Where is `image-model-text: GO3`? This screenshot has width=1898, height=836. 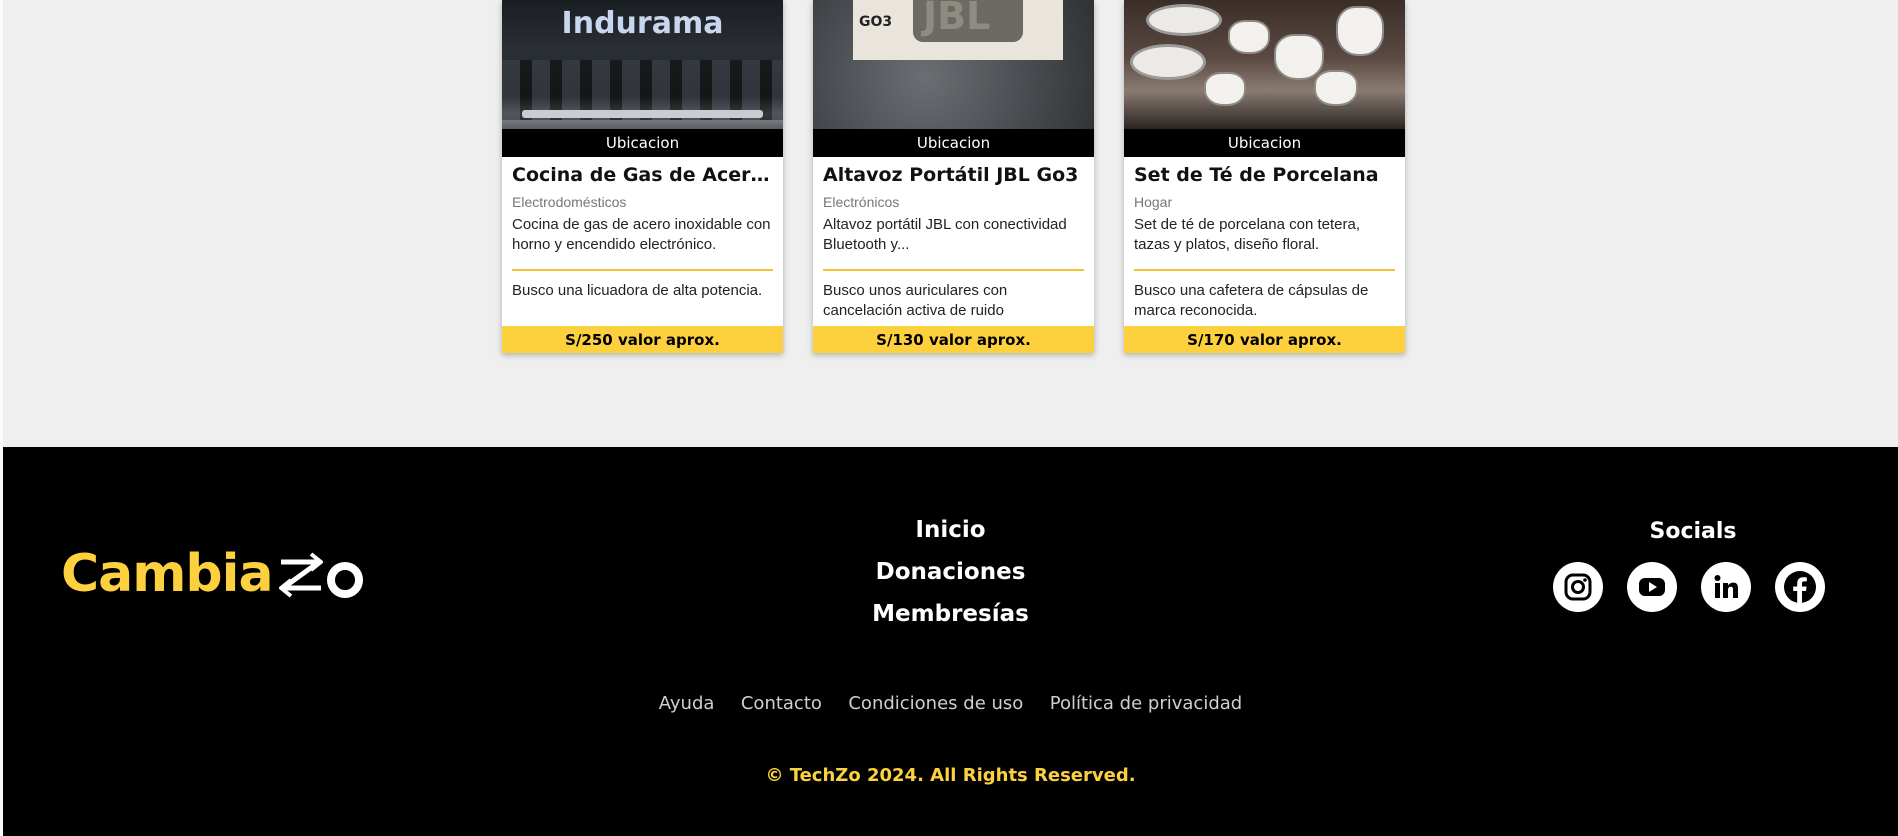 image-model-text: GO3 is located at coordinates (876, 22).